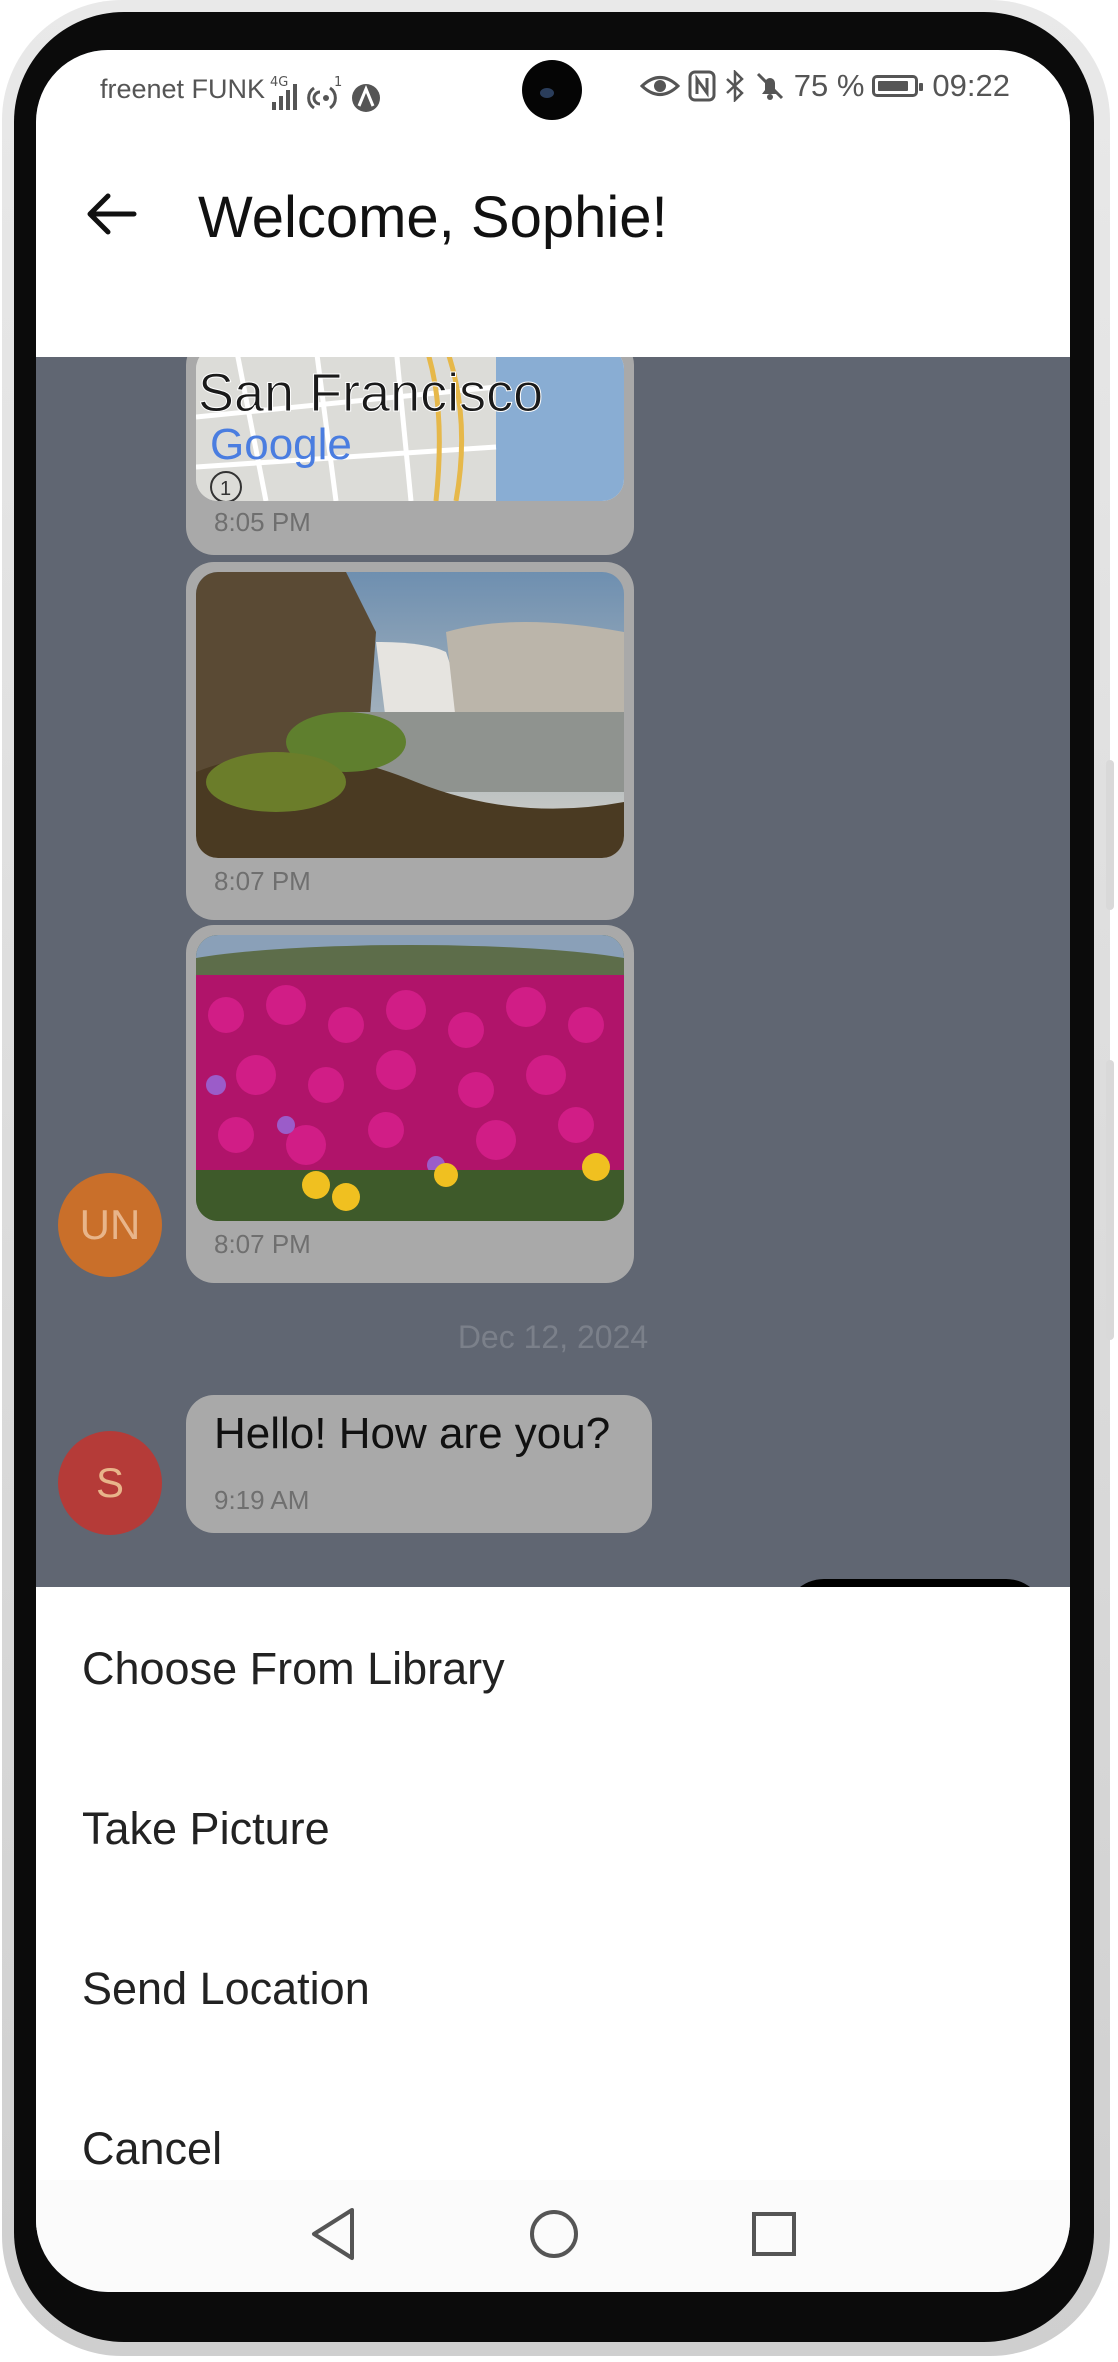  I want to click on carrier-label: freenet FUNK, so click(183, 89).